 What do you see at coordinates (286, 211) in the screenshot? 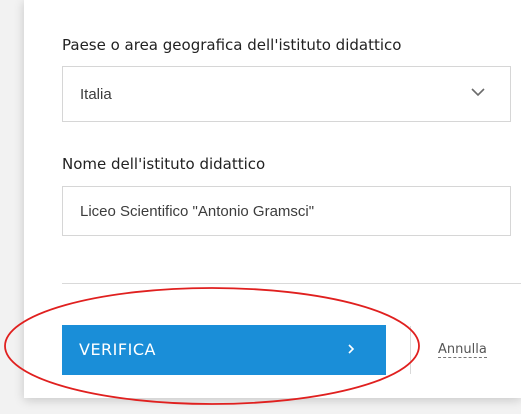
I see `school-name-input` at bounding box center [286, 211].